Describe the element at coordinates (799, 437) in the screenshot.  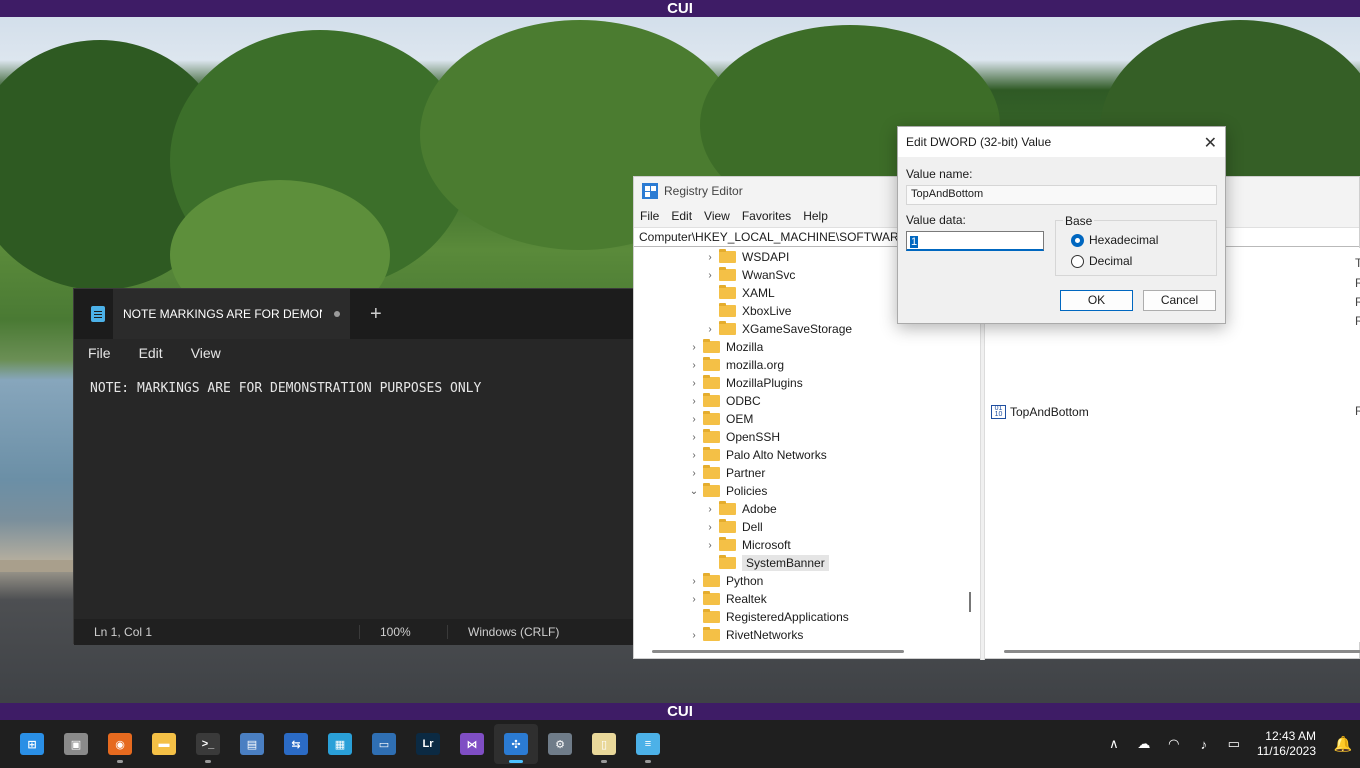
I see `tree-node: › OpenSSH` at that location.